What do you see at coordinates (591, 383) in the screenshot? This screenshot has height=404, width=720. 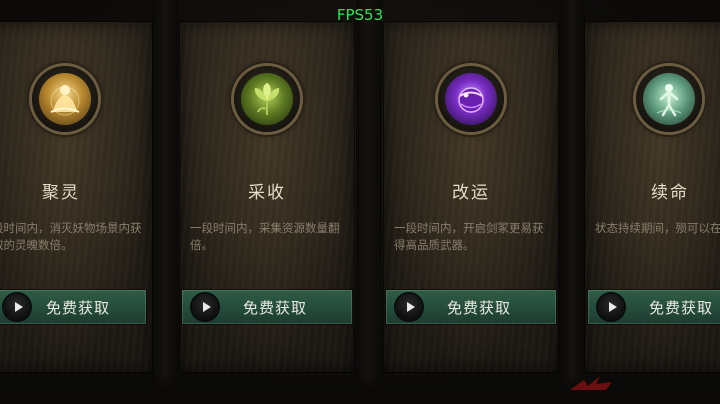 I see `blood-splatter-decoration` at bounding box center [591, 383].